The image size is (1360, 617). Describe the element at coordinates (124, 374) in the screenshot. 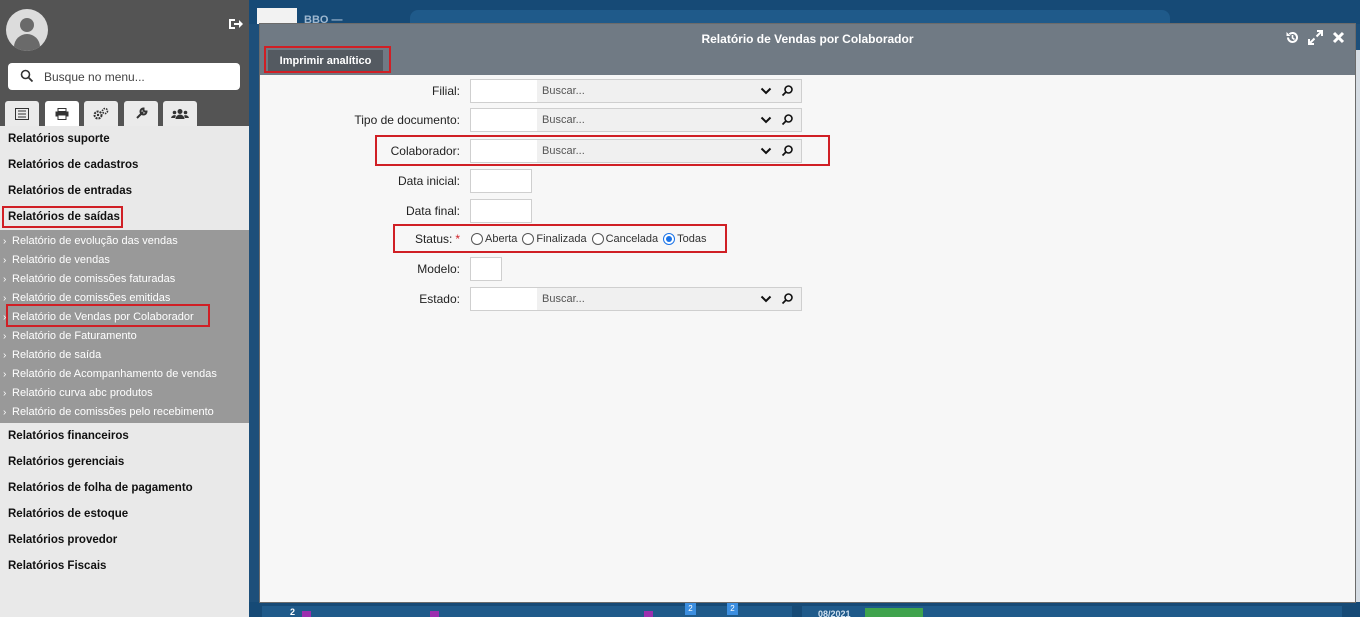

I see `submenu-item: › Relatório de Acompanhamento de vendas` at that location.